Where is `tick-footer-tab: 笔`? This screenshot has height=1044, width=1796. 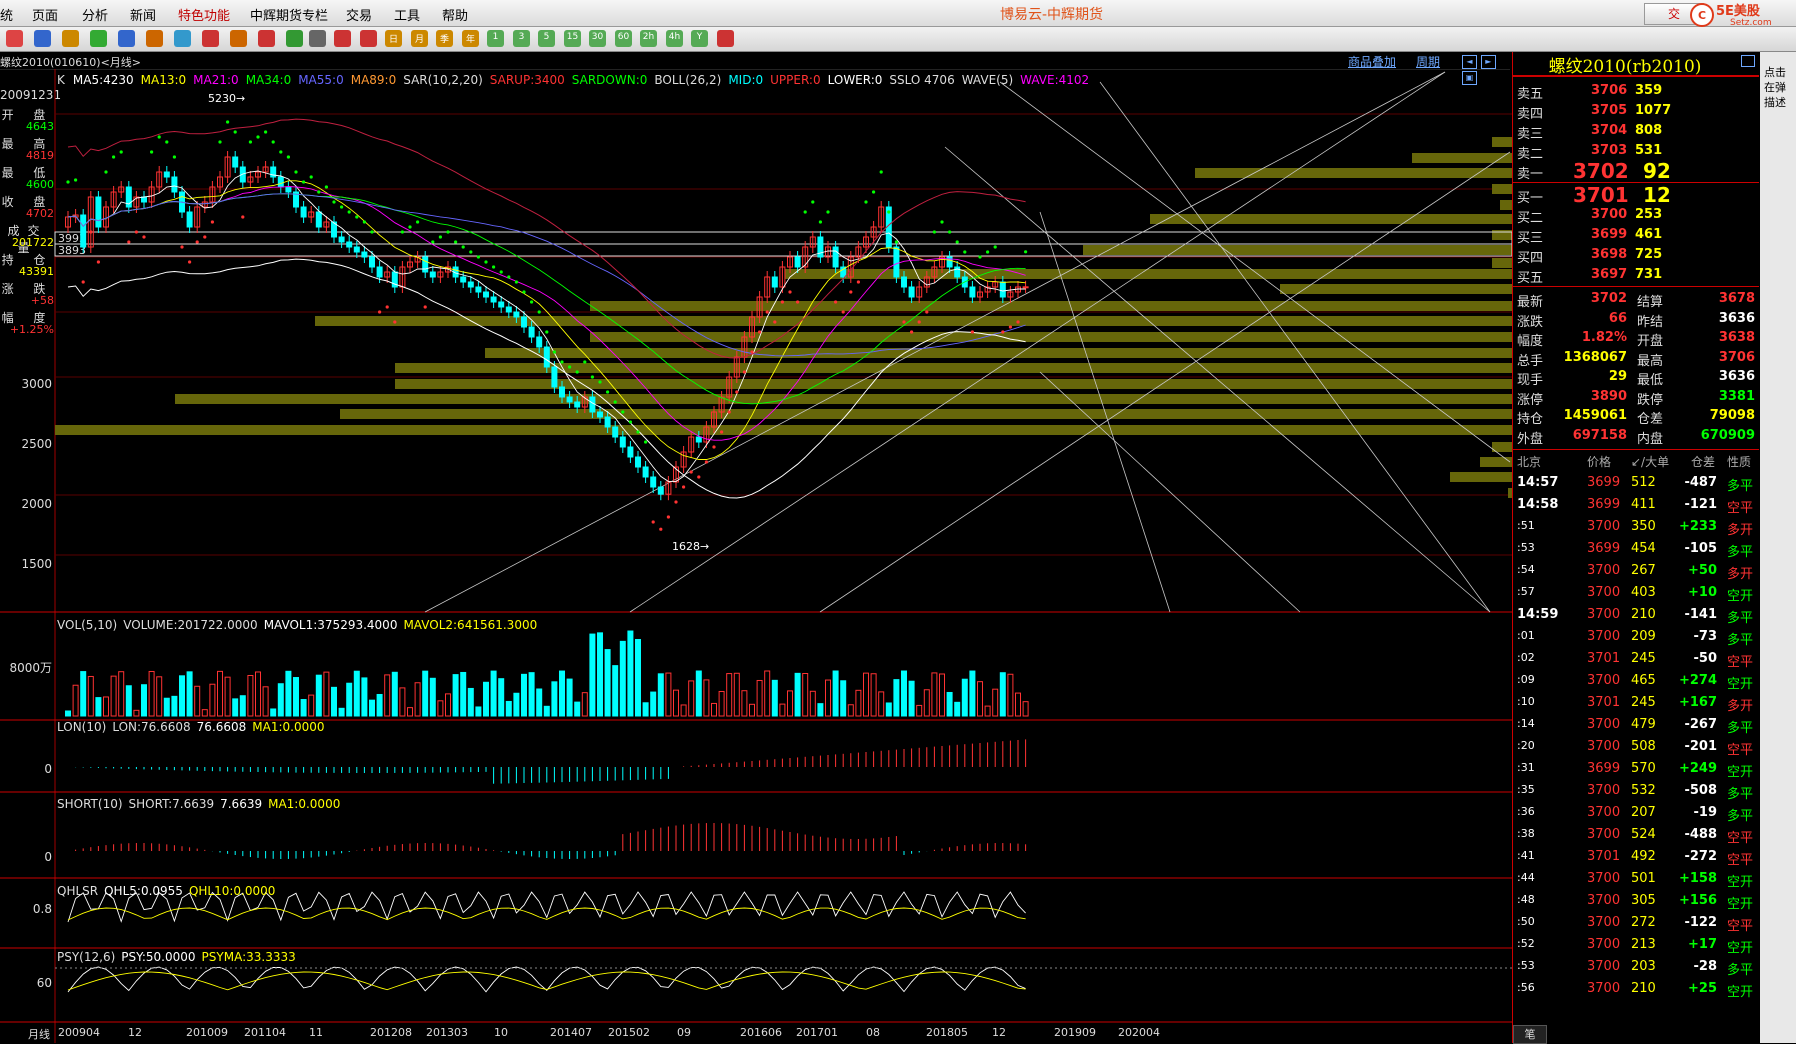 tick-footer-tab: 笔 is located at coordinates (1530, 1034).